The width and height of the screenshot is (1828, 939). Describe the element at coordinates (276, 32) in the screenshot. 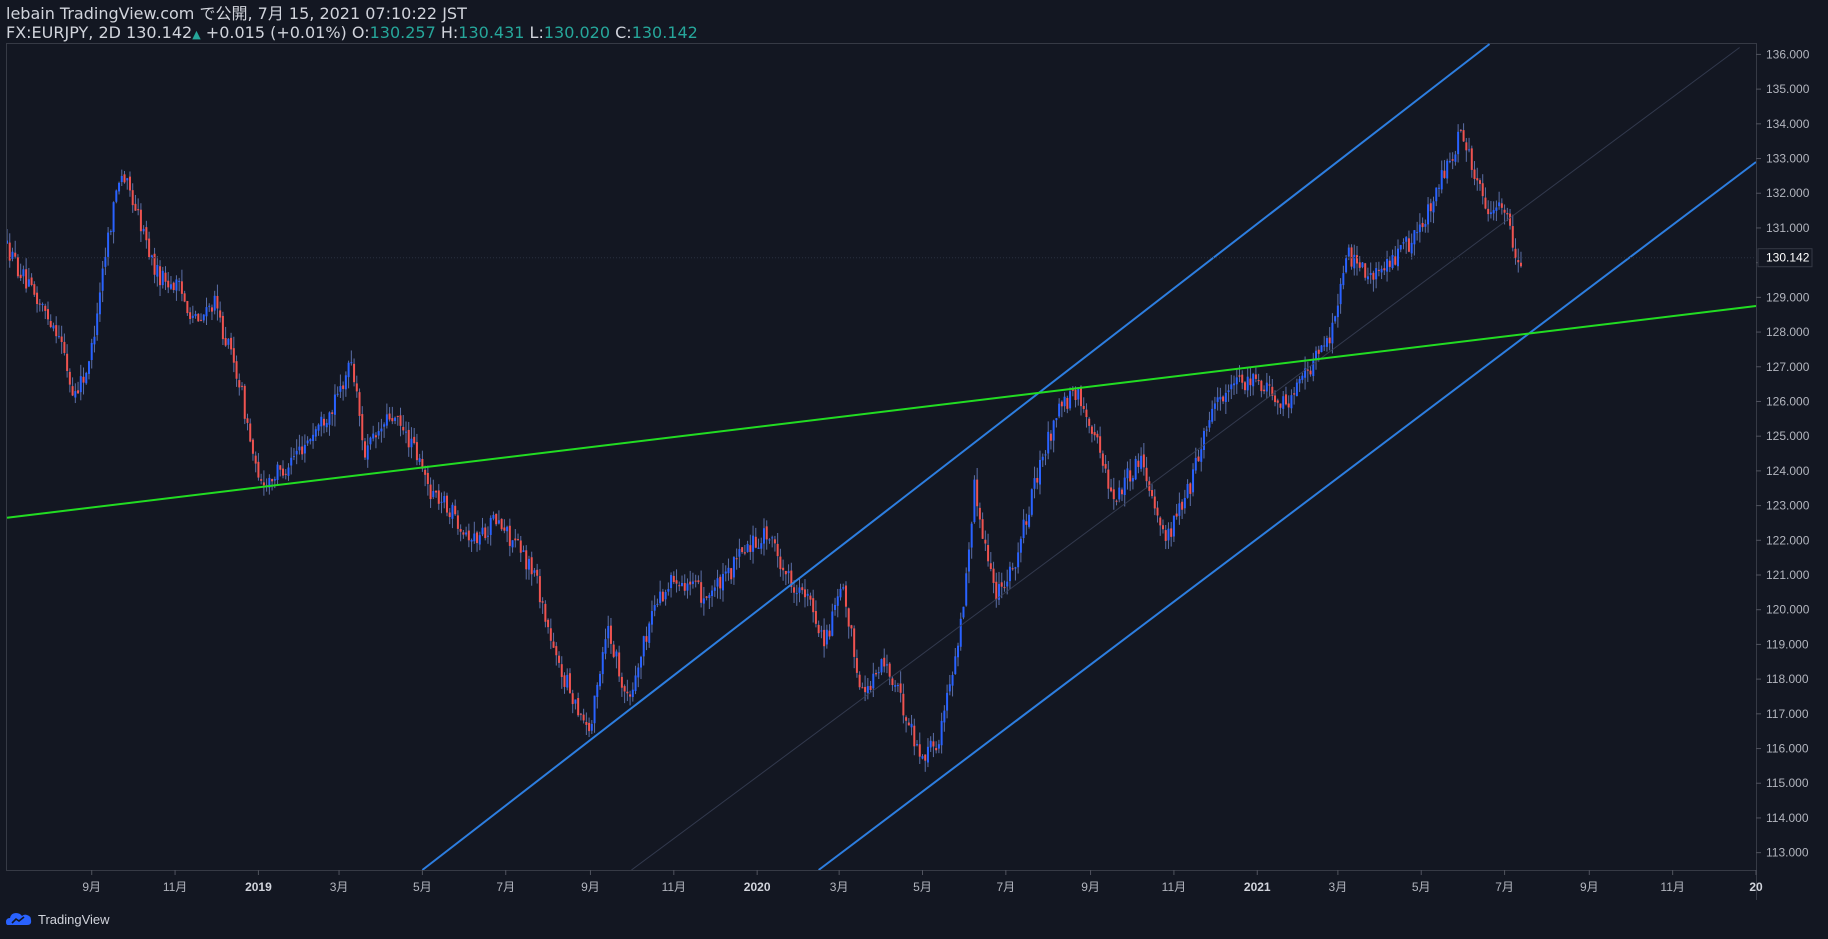

I see `change-label: +0.015 (+0.01%)` at that location.